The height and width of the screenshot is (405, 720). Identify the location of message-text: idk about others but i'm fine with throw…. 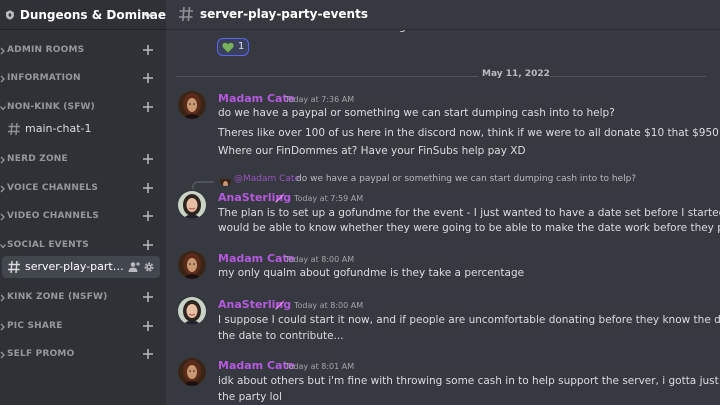
(469, 381).